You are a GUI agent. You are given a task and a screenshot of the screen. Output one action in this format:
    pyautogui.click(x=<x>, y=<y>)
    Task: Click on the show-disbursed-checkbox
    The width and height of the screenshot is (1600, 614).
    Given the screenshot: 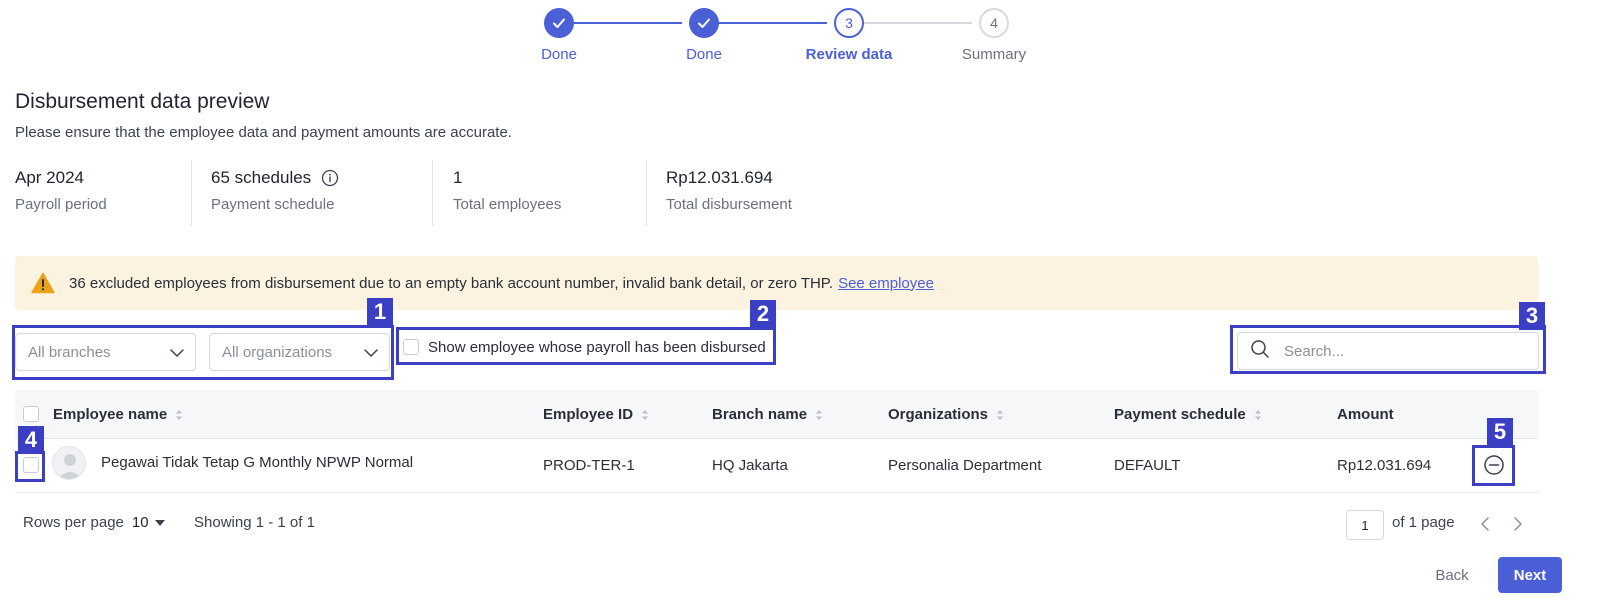 What is the action you would take?
    pyautogui.click(x=411, y=347)
    